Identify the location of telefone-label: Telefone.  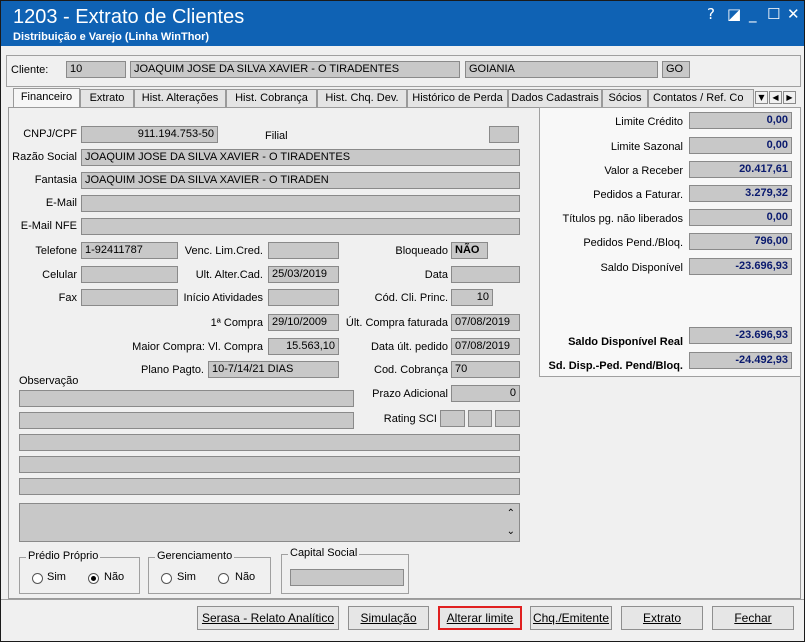
(56, 251).